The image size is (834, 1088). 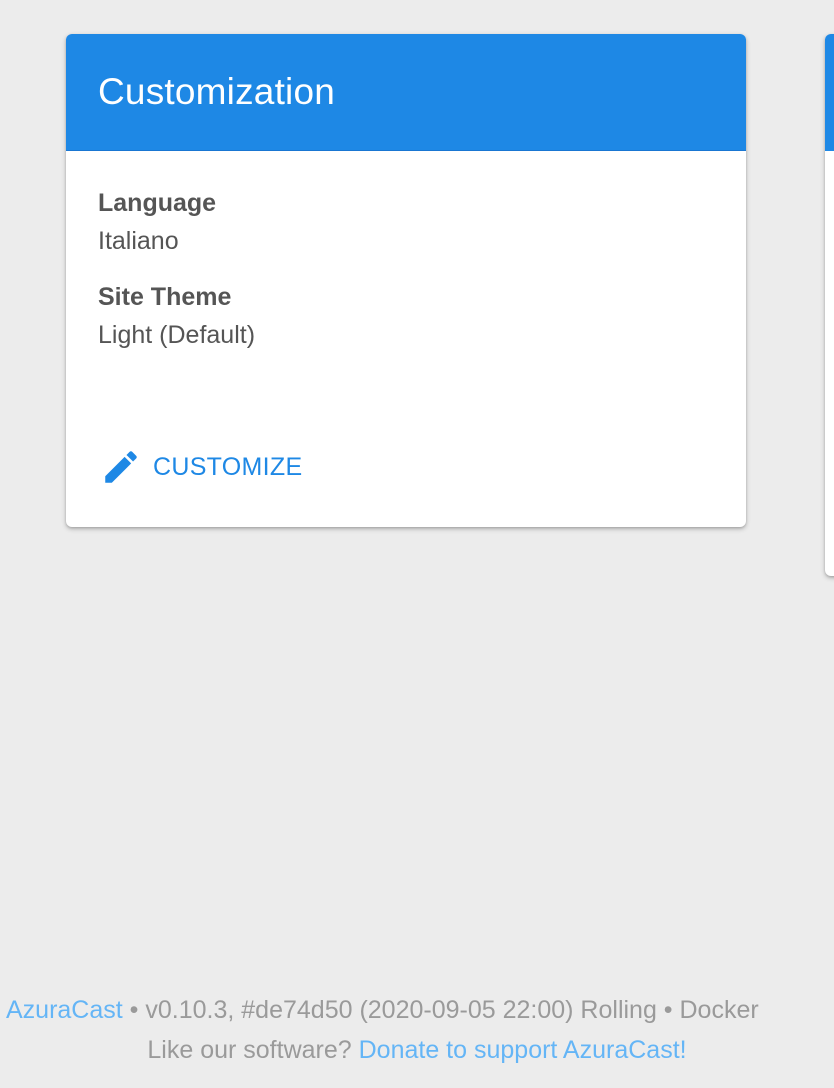 I want to click on language-value: Italiano, so click(x=138, y=241).